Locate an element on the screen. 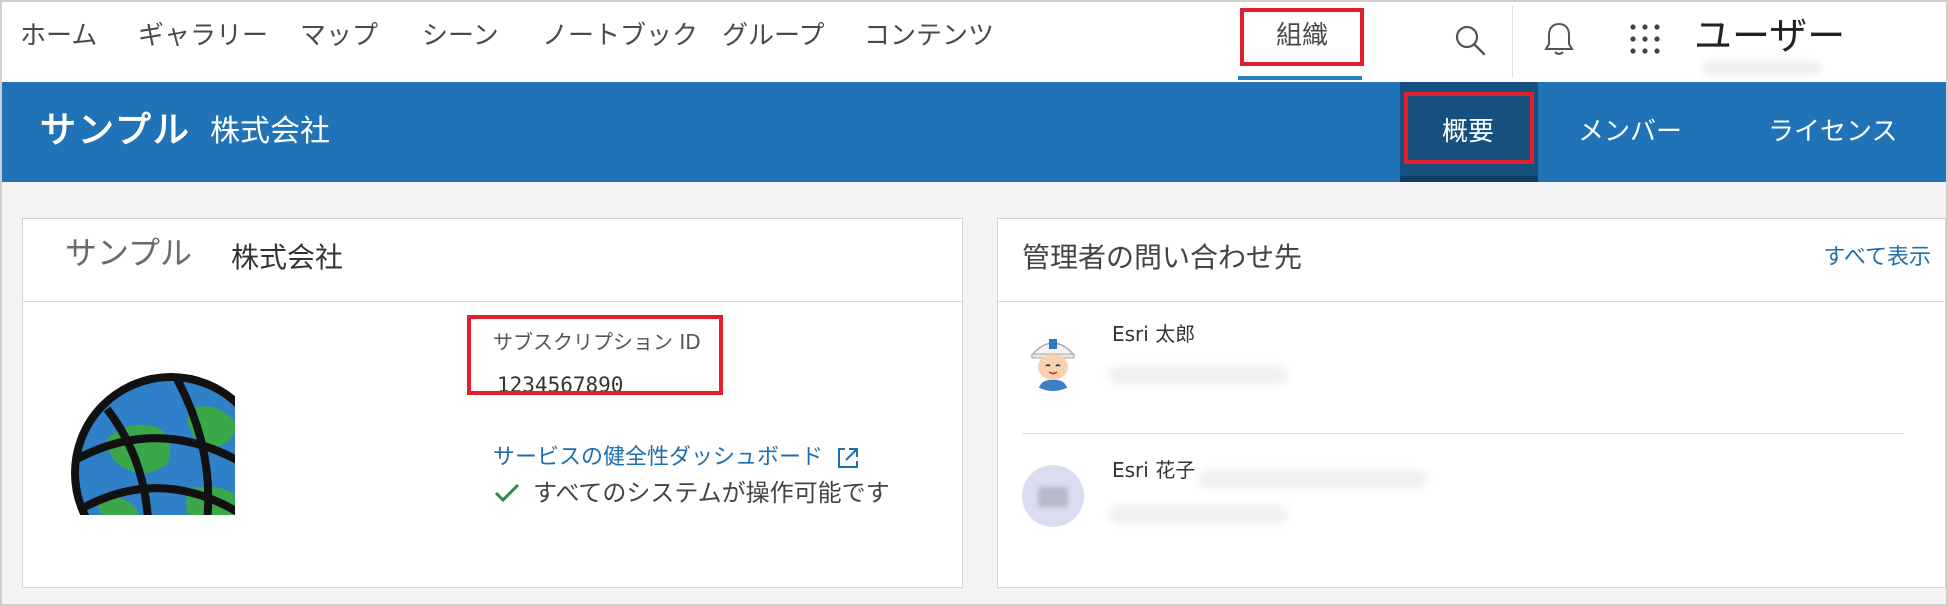 Image resolution: width=1948 pixels, height=606 pixels. bell-icon is located at coordinates (1559, 39).